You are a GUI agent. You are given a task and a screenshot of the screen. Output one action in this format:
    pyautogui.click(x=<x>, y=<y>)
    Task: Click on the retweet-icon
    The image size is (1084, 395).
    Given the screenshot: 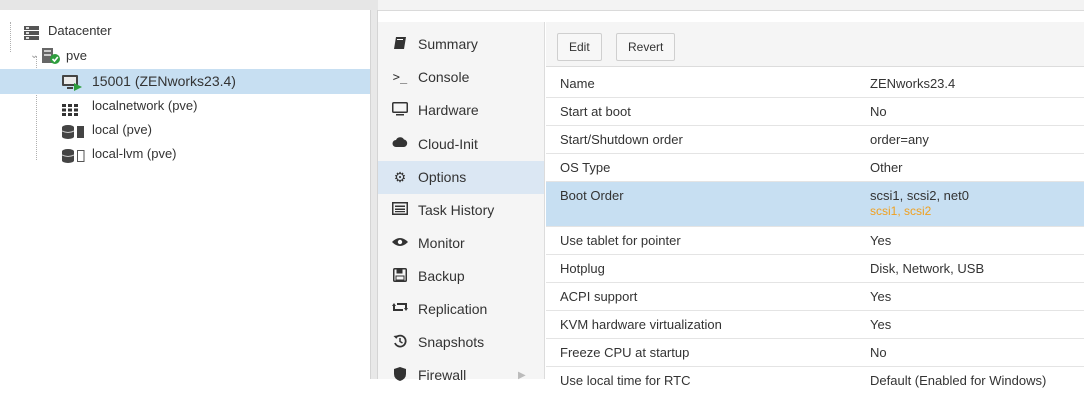 What is the action you would take?
    pyautogui.click(x=400, y=309)
    